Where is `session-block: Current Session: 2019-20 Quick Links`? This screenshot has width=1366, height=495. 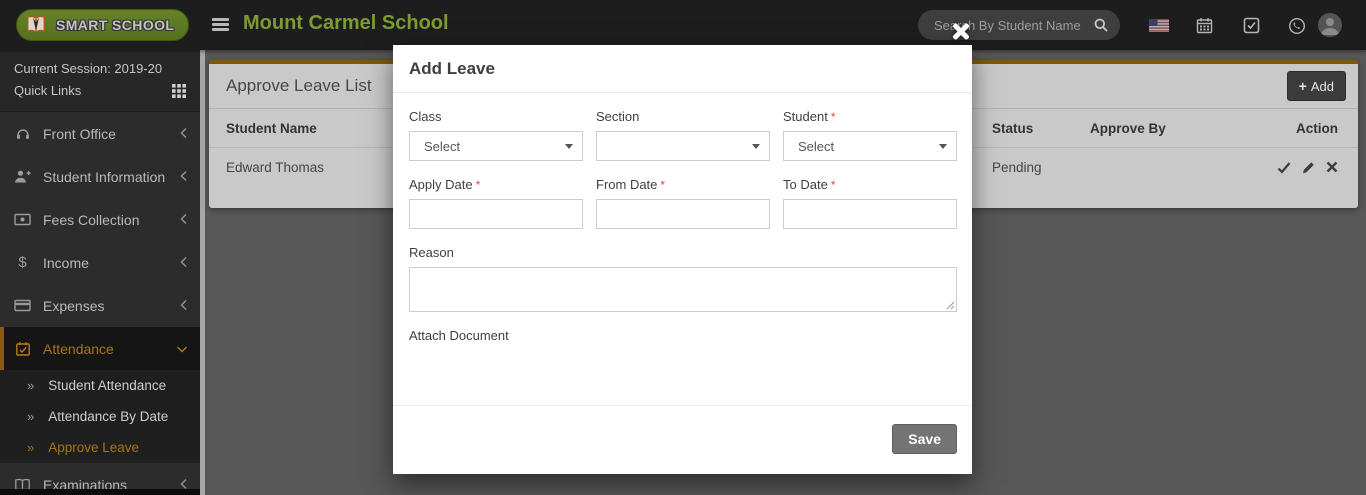
session-block: Current Session: 2019-20 Quick Links is located at coordinates (100, 81).